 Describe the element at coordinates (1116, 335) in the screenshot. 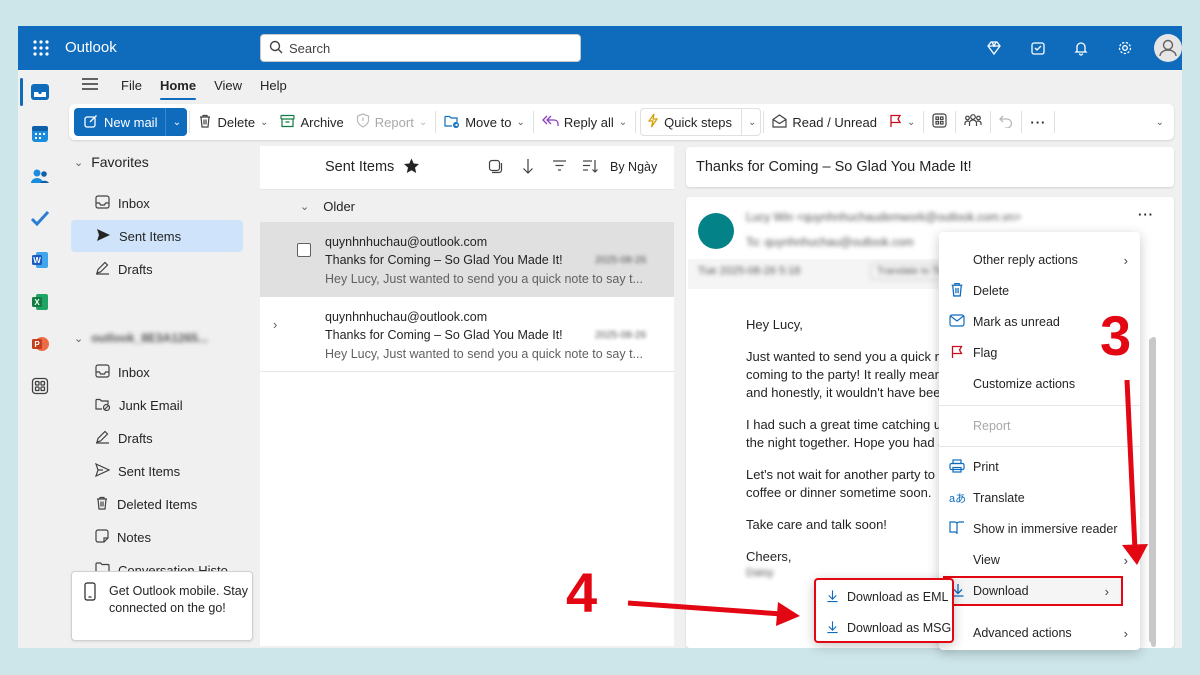

I see `step-3-label: 3` at that location.